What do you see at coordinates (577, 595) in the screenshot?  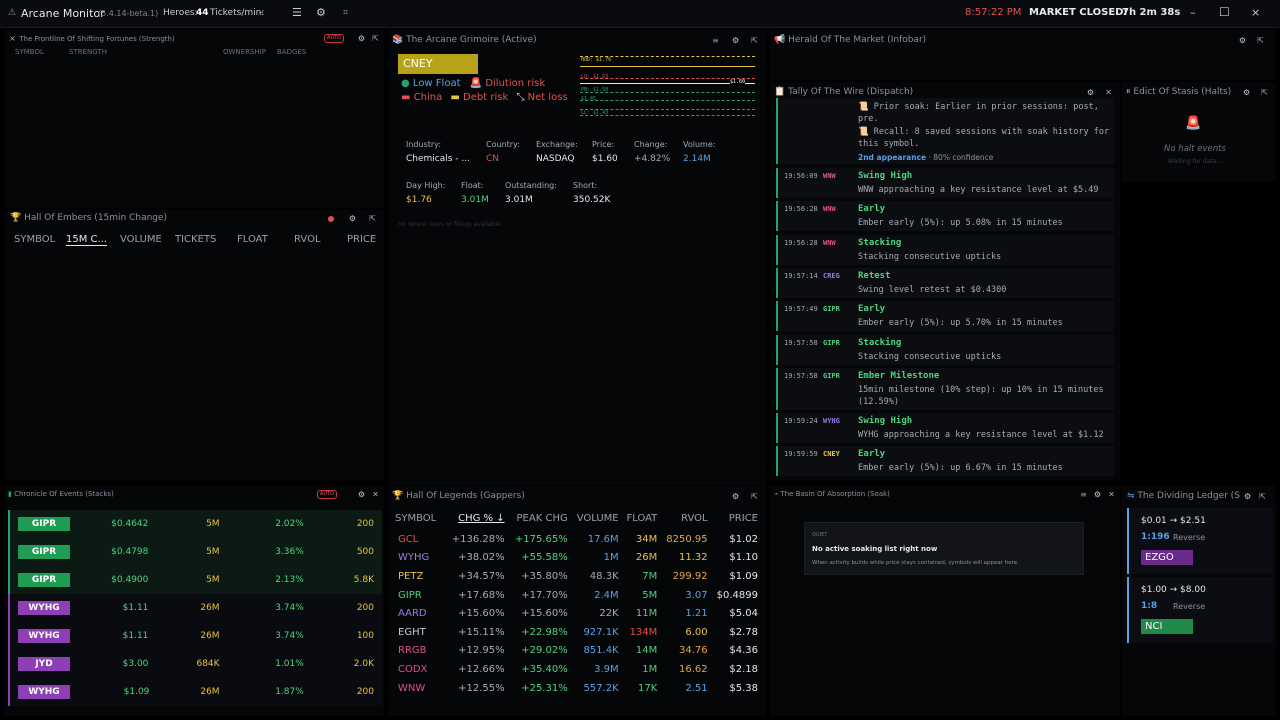 I see `legends-row: GIPR +17.68% +17.70% 2.4M 5M 3.07 $0.4899` at bounding box center [577, 595].